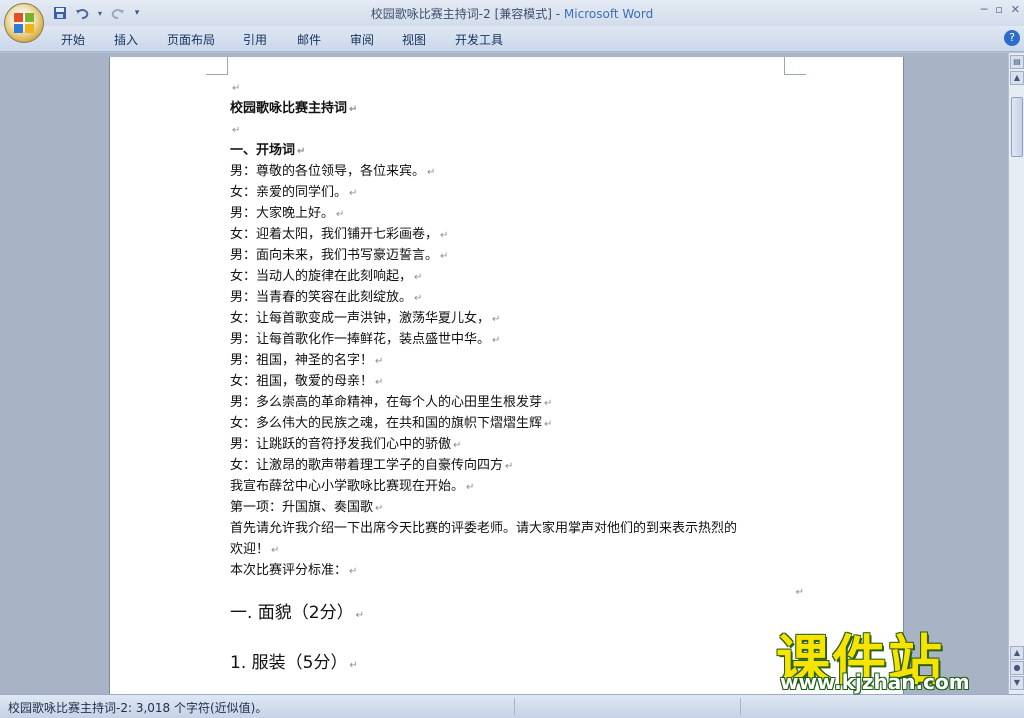  Describe the element at coordinates (302, 360) in the screenshot. I see `line-text: 男：祖国，神圣的名字！` at that location.